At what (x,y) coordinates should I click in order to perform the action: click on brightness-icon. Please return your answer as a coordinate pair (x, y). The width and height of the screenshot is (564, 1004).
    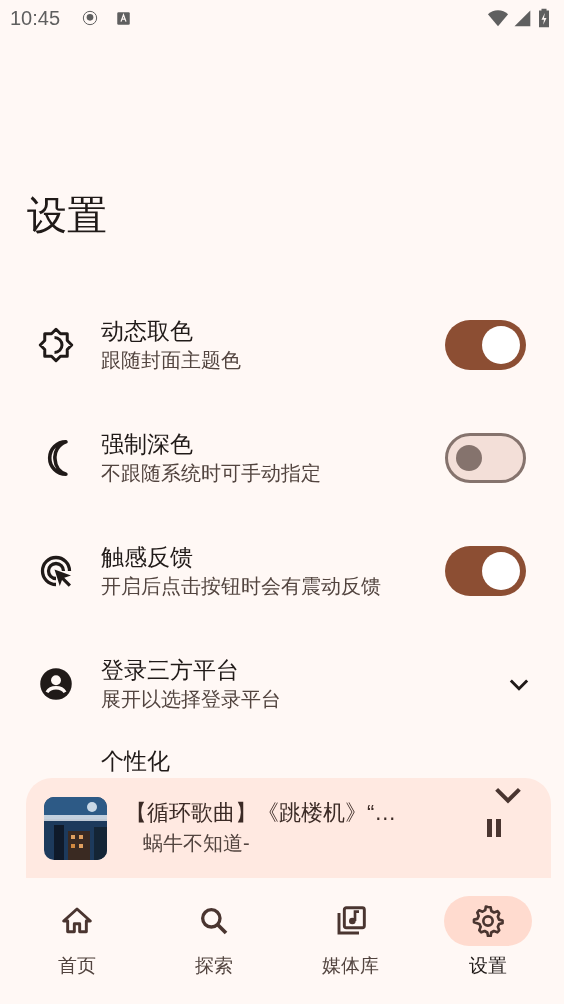
    Looking at the image, I should click on (56, 344).